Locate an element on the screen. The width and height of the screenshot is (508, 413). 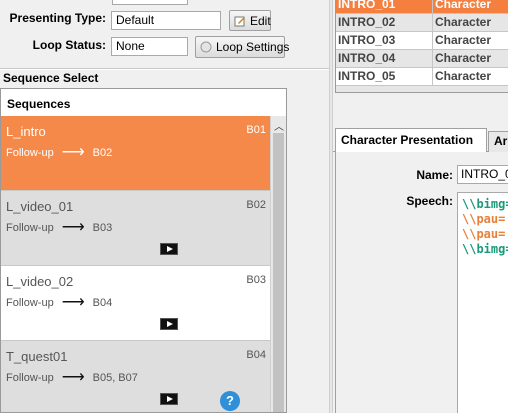
sequence-name: L_intro is located at coordinates (26, 131).